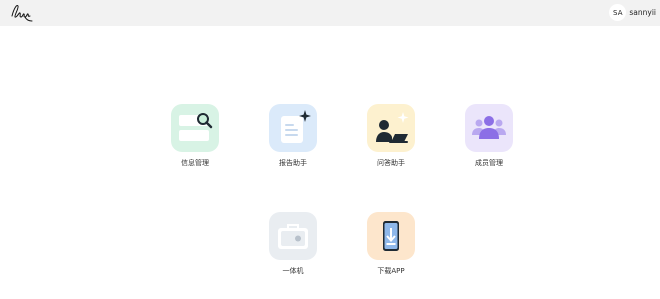  I want to click on qa-assistant-icon, so click(391, 128).